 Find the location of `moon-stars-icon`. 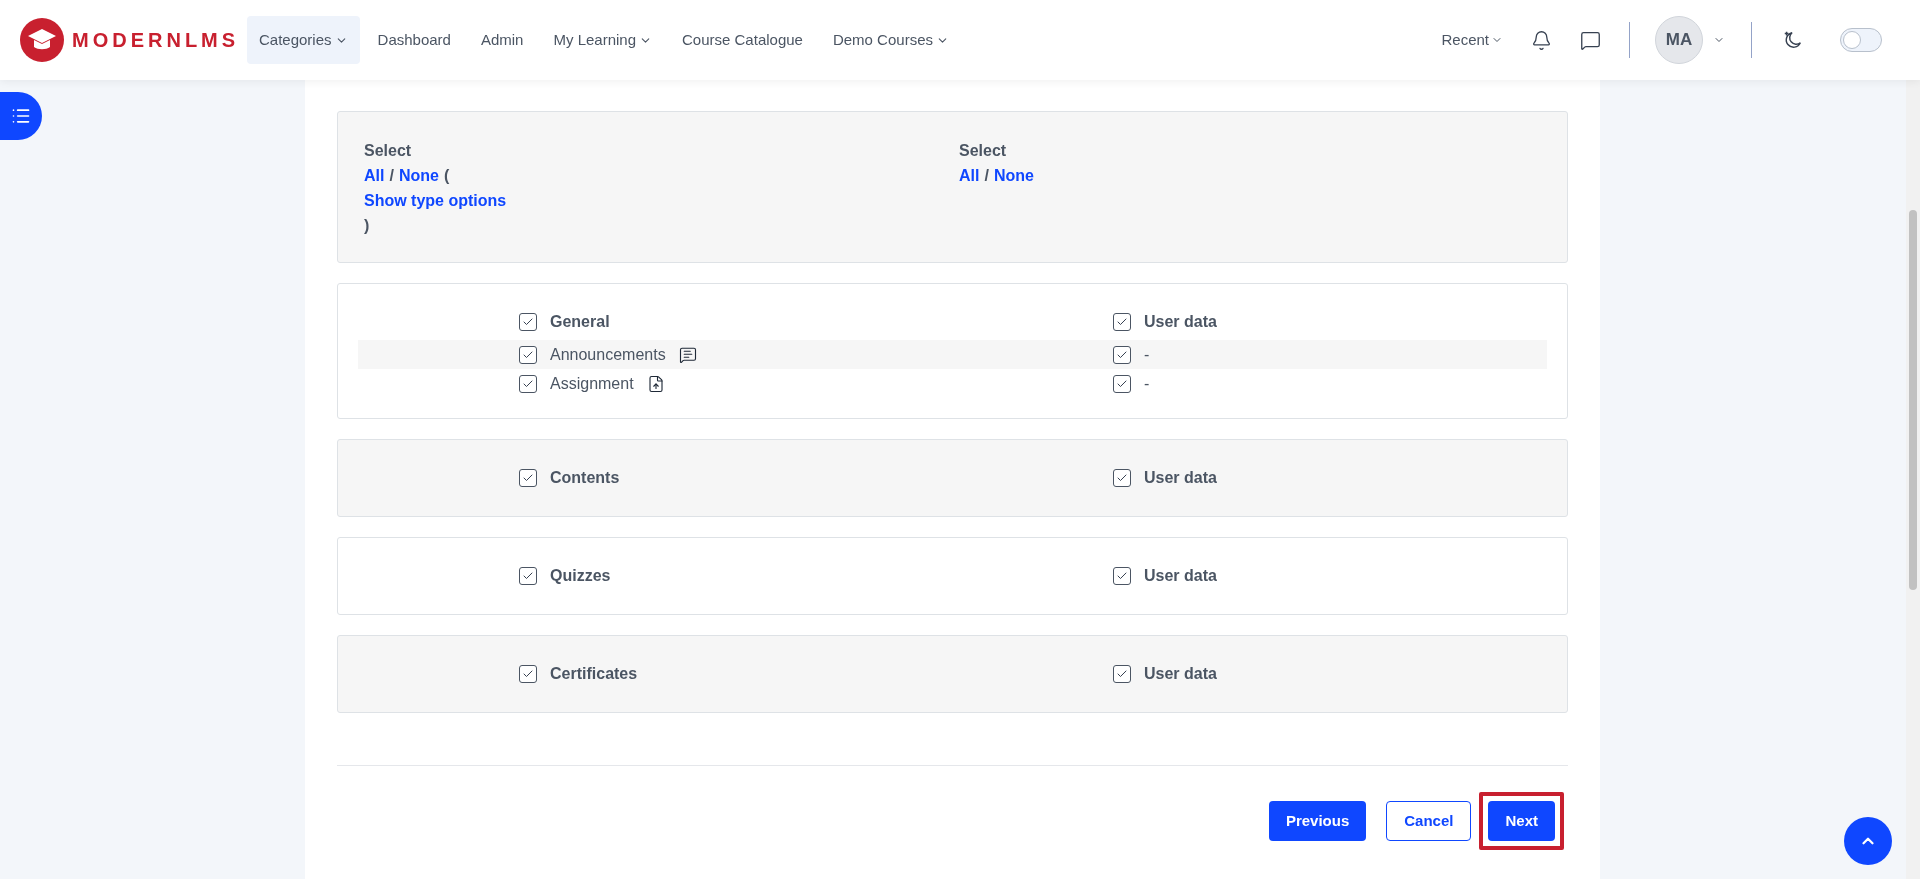

moon-stars-icon is located at coordinates (1793, 40).